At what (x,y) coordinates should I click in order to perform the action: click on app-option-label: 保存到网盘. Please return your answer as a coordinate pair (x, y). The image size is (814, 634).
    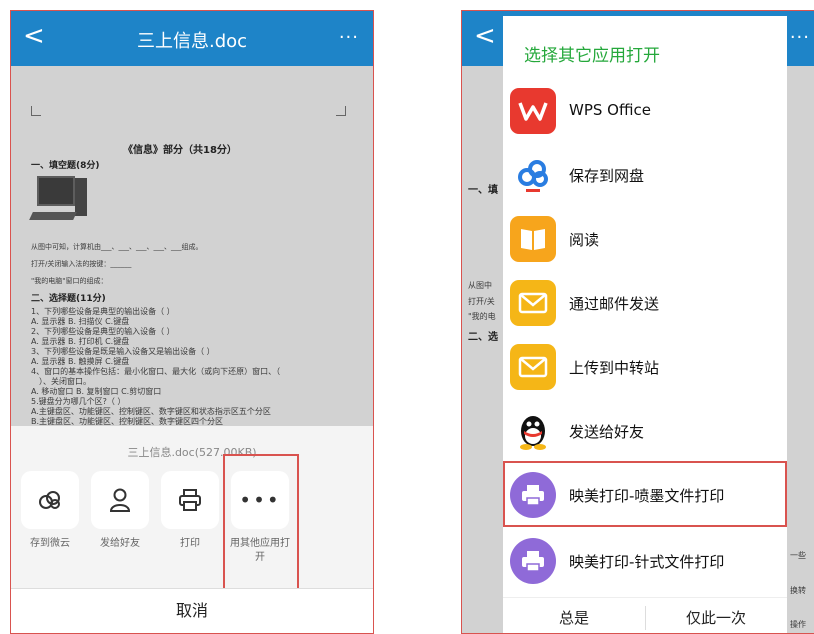
    Looking at the image, I should click on (607, 176).